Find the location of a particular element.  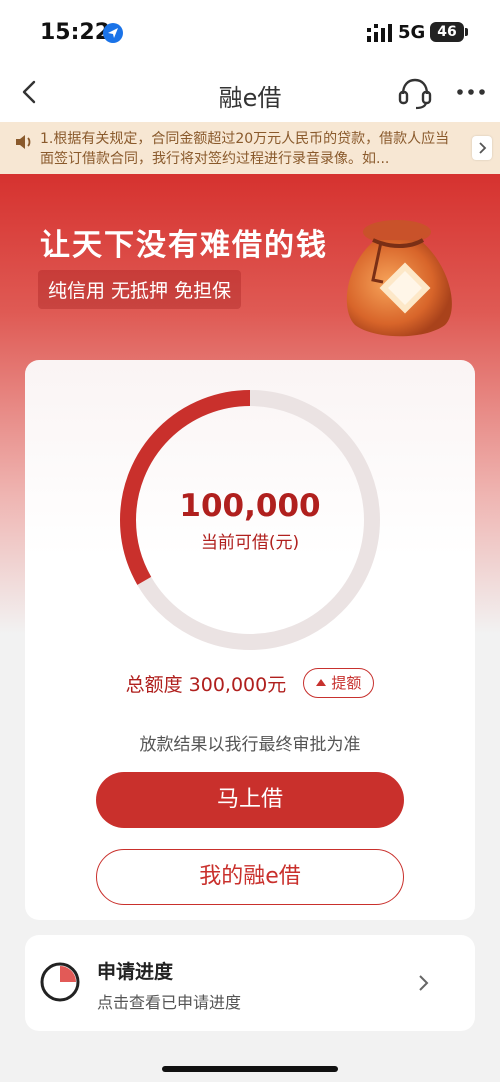

total-limit: 总额度 300,000元 is located at coordinates (206, 684).